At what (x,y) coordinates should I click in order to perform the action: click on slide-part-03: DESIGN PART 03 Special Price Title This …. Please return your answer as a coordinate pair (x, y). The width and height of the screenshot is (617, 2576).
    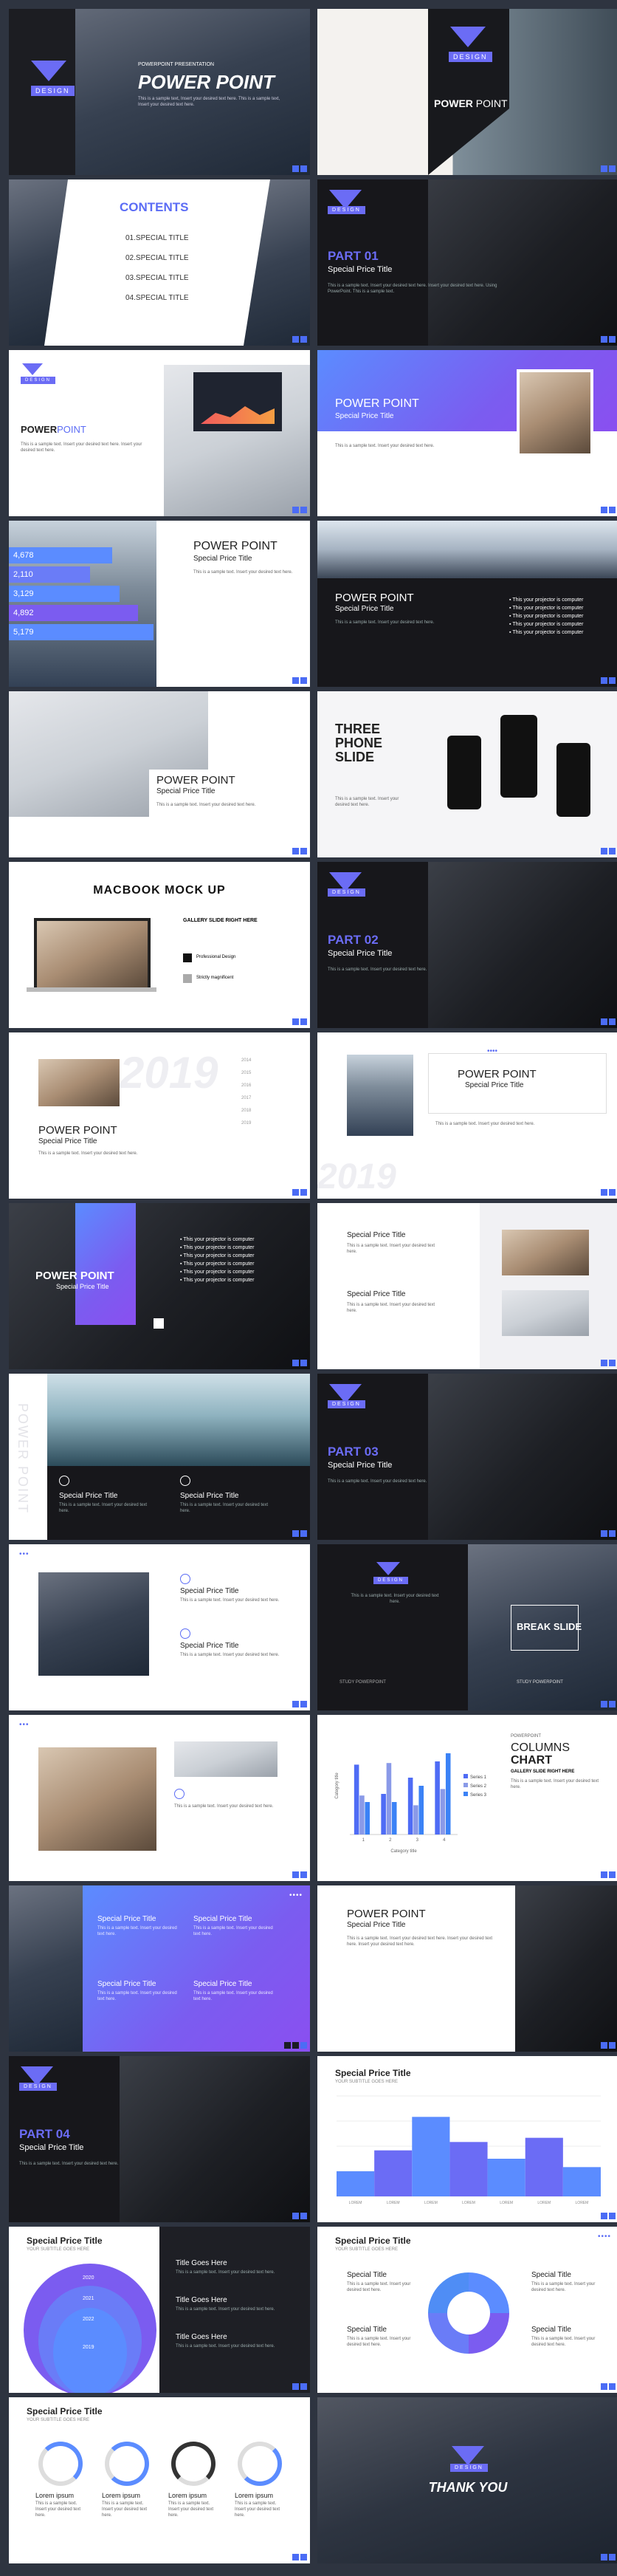
    Looking at the image, I should click on (467, 1457).